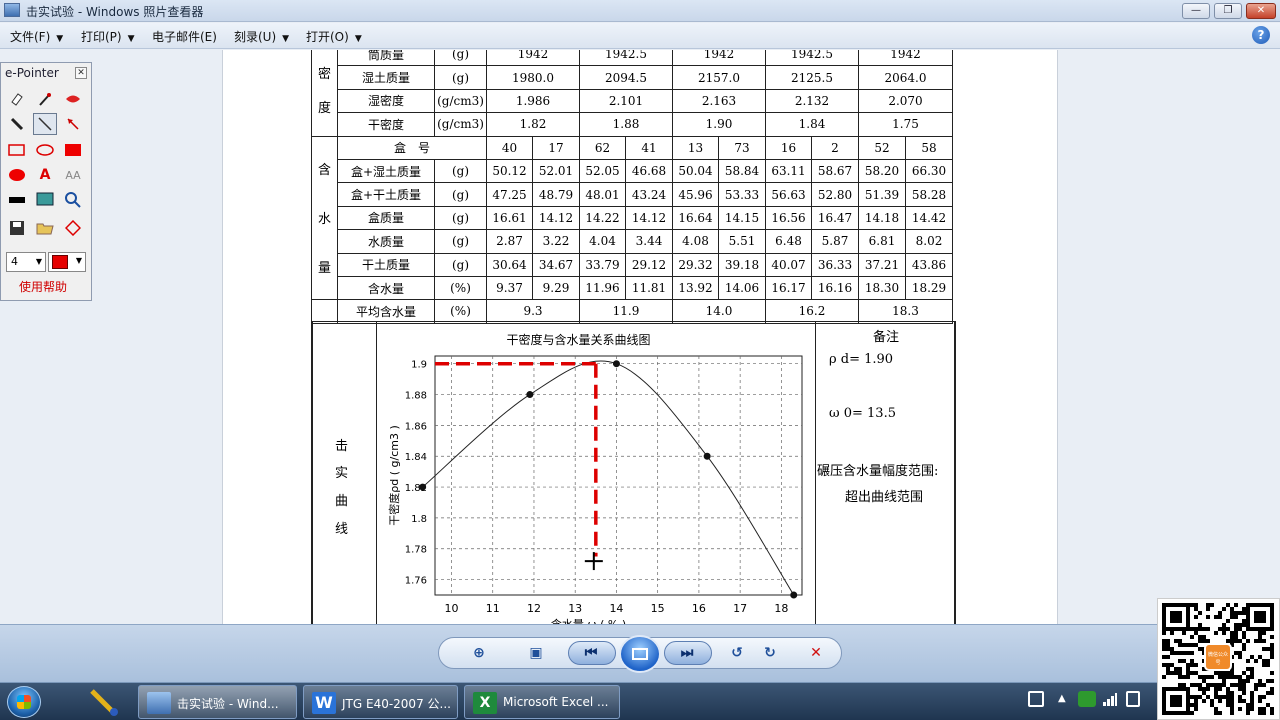 This screenshot has width=1280, height=720. What do you see at coordinates (632, 101) in the screenshot?
I see `table-row: 湿密度 (g/cm3) 1.986 2.101 2.163 2.132 2.070` at bounding box center [632, 101].